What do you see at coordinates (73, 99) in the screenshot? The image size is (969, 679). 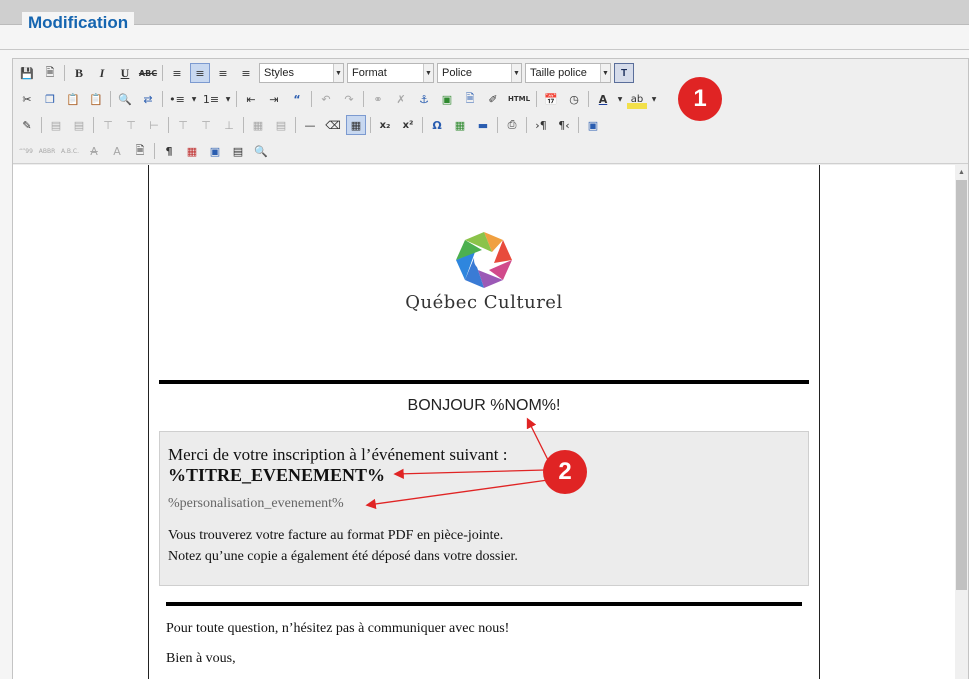 I see `paste-icon: 📋` at bounding box center [73, 99].